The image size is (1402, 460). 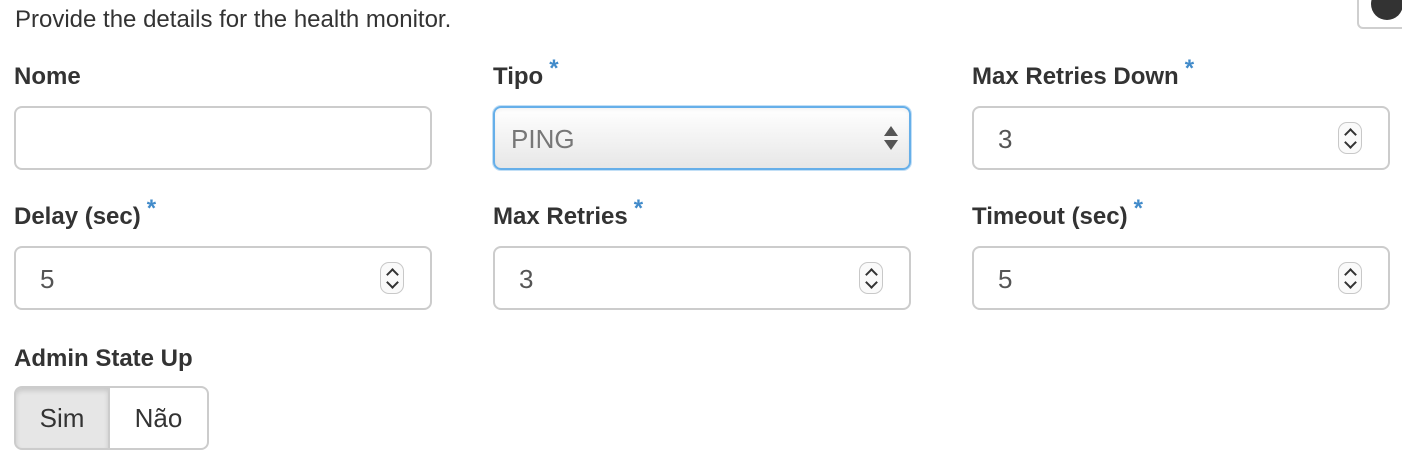 I want to click on admin-state-label: Admin State Up, so click(x=103, y=358).